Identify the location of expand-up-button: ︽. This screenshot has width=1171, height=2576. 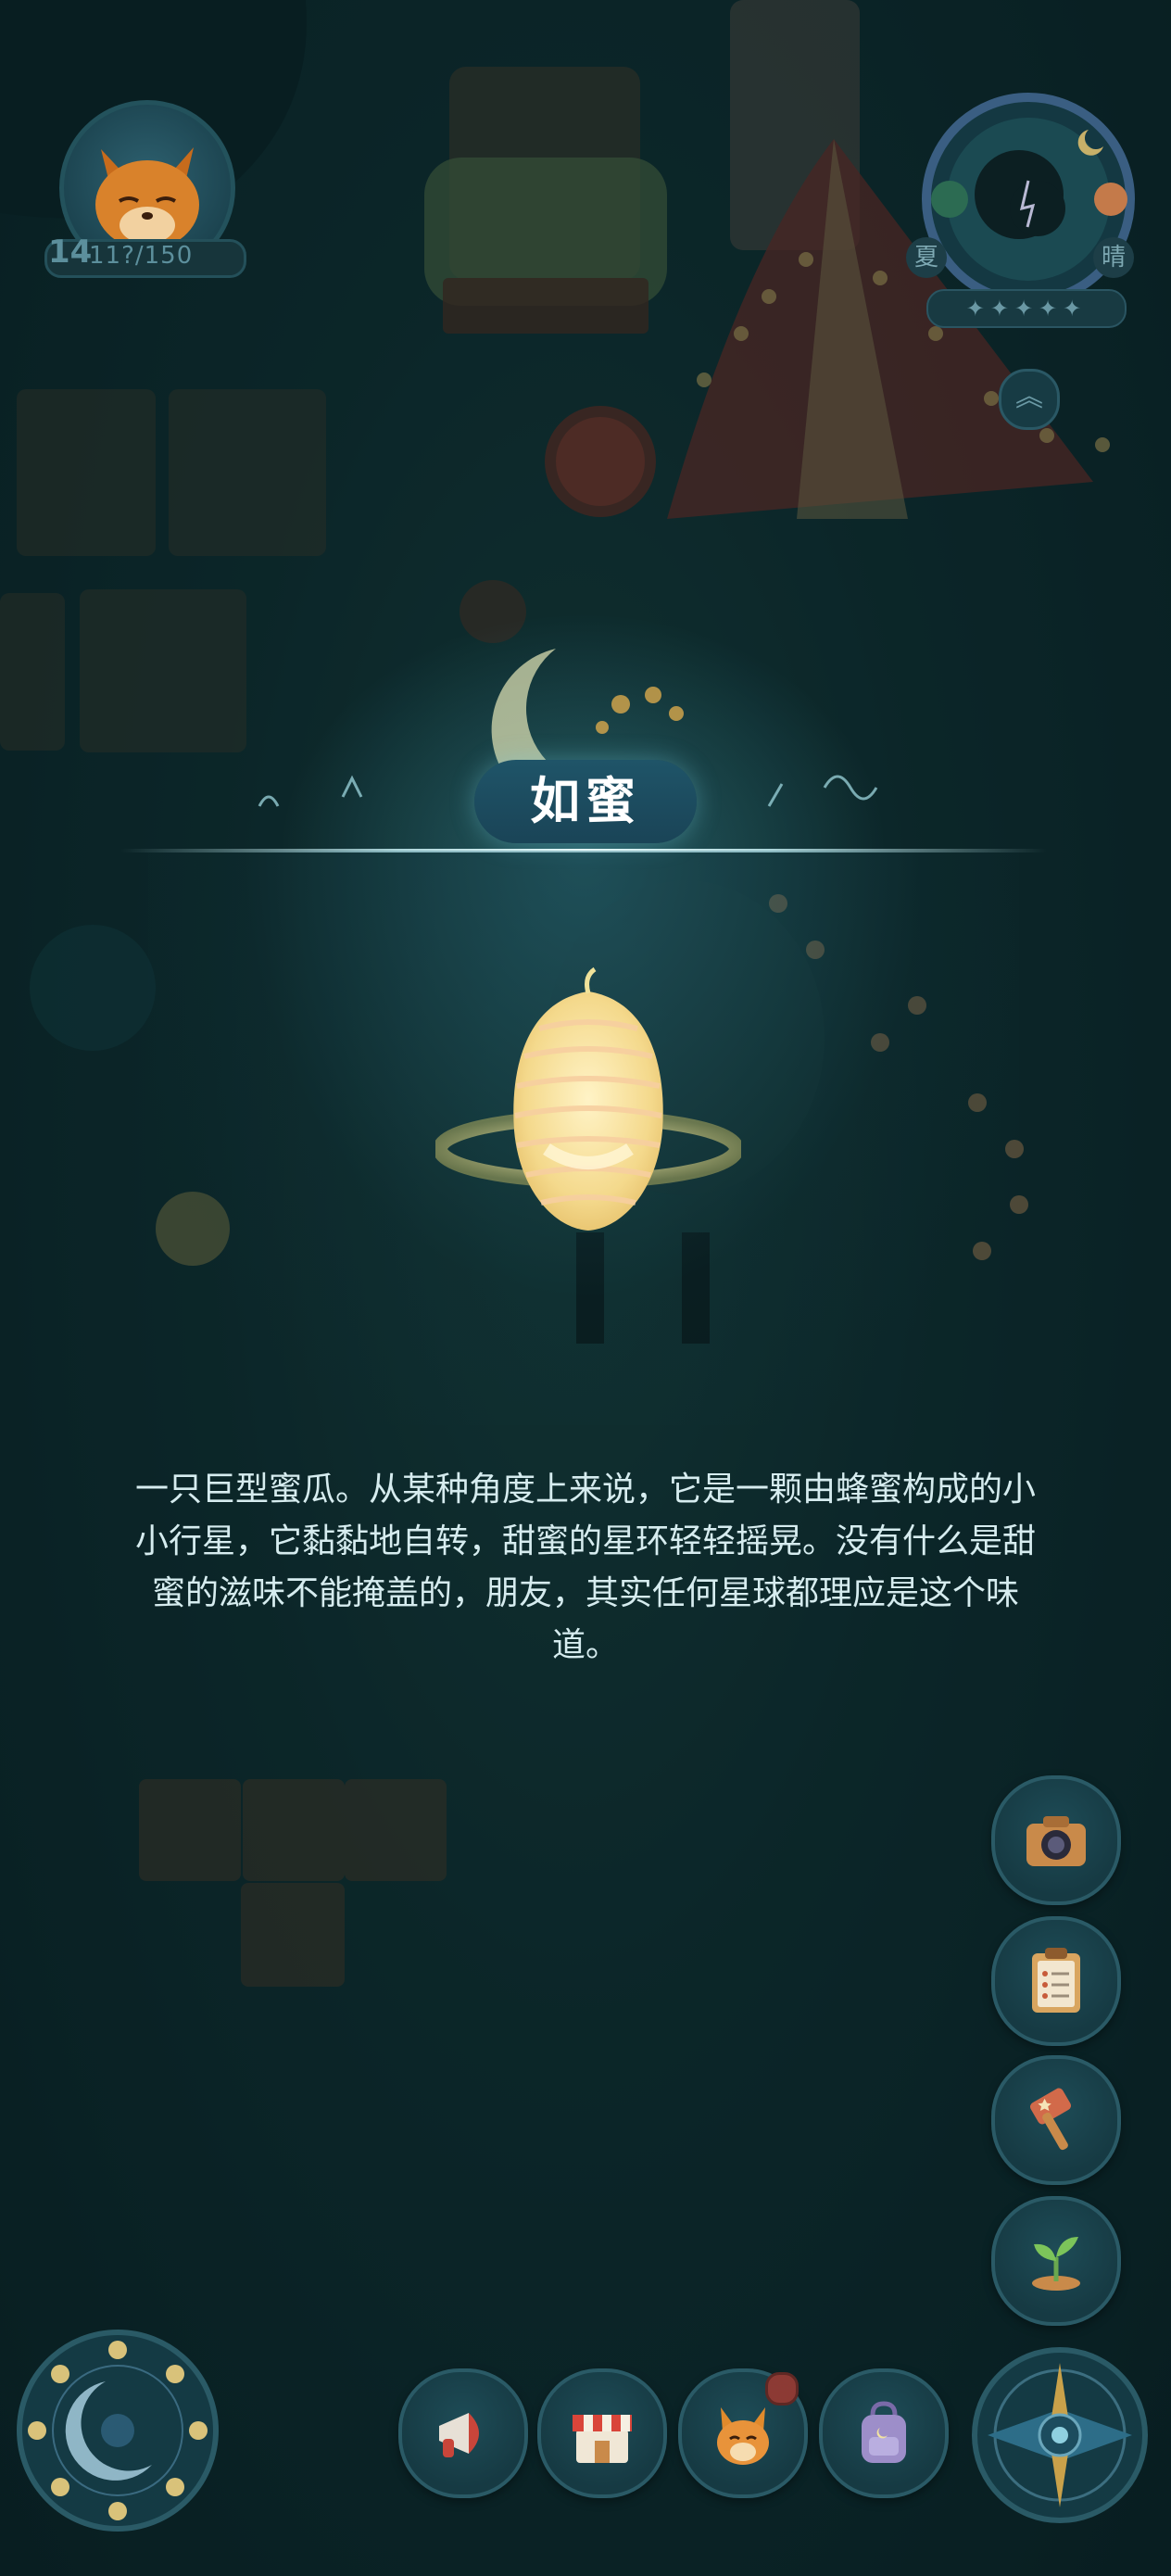
(1029, 399).